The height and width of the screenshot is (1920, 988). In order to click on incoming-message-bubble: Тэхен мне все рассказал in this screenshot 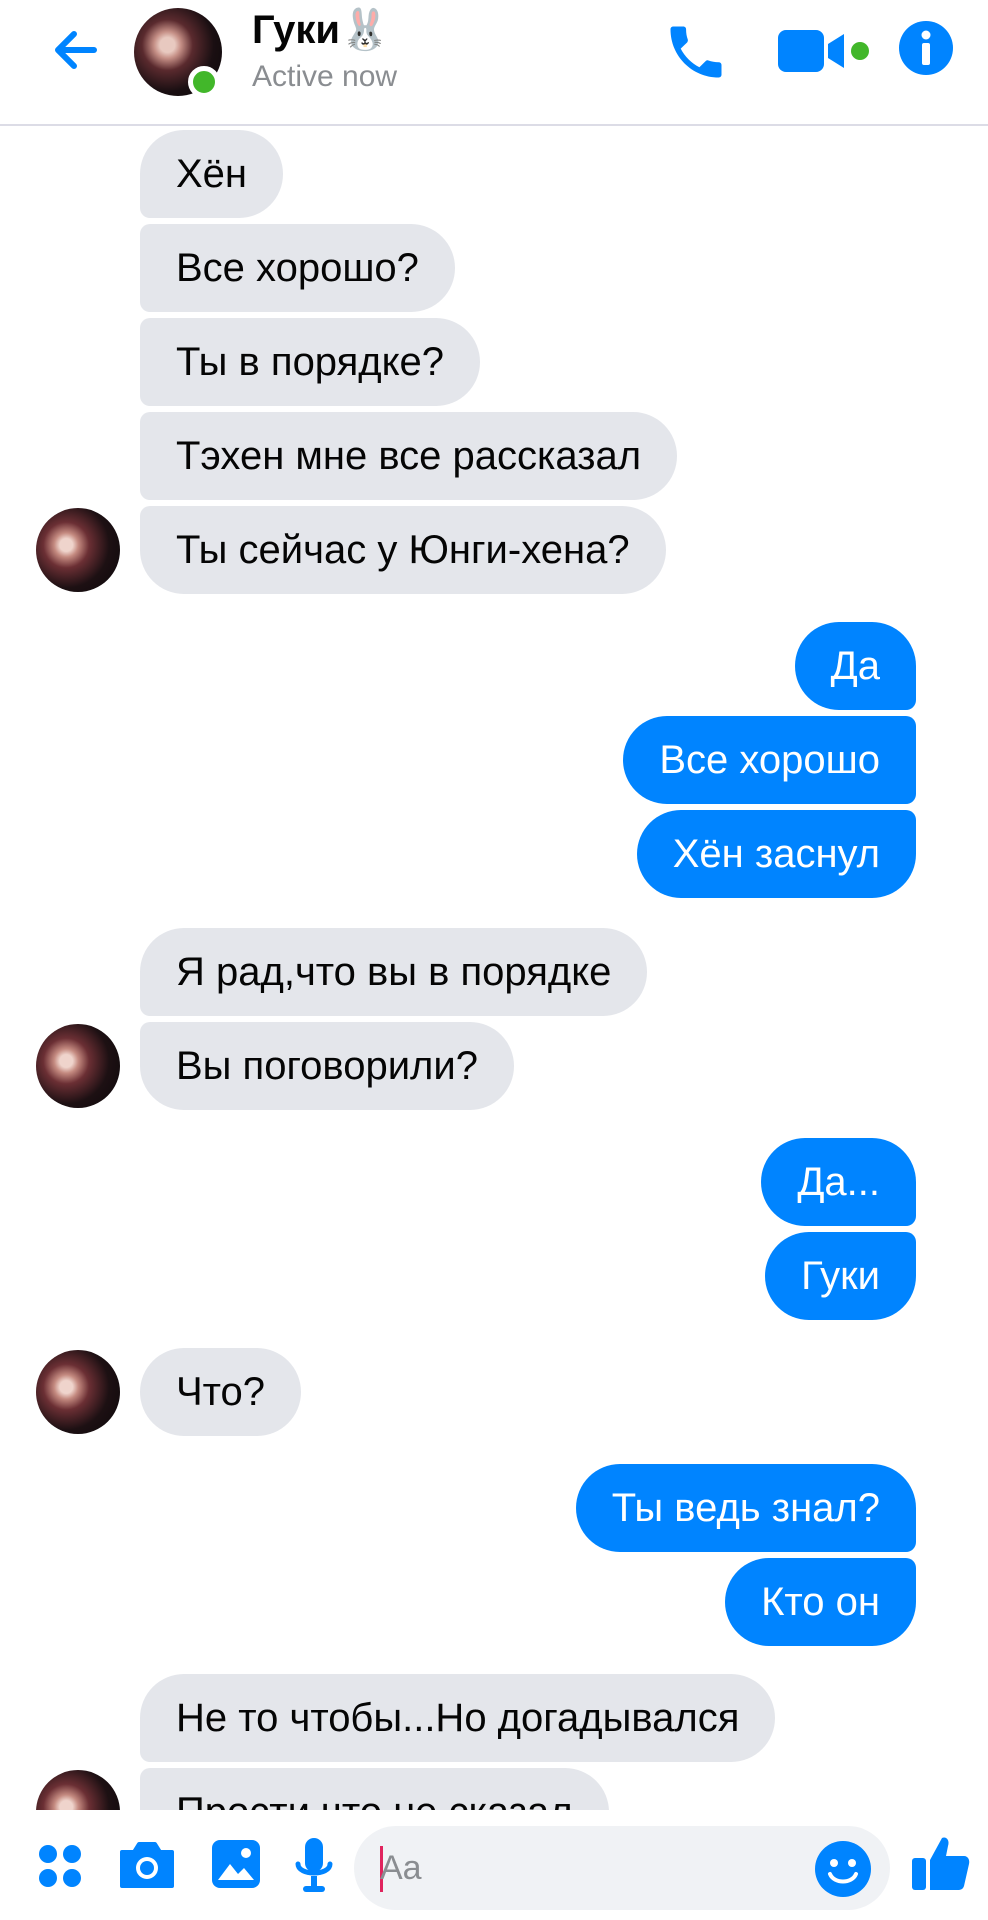, I will do `click(409, 456)`.